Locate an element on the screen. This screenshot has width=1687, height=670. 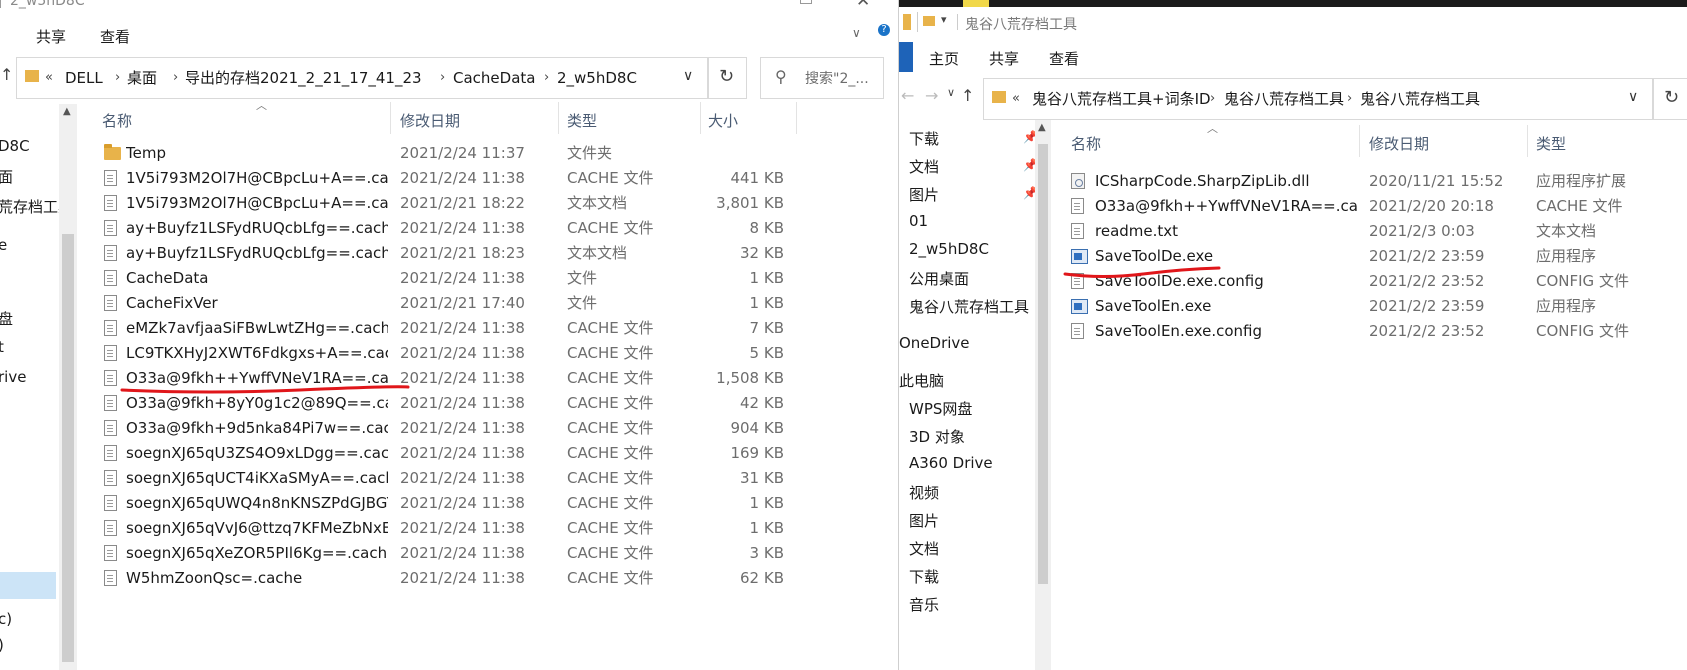
recent-dropdown-icon: ∨ is located at coordinates (951, 92).